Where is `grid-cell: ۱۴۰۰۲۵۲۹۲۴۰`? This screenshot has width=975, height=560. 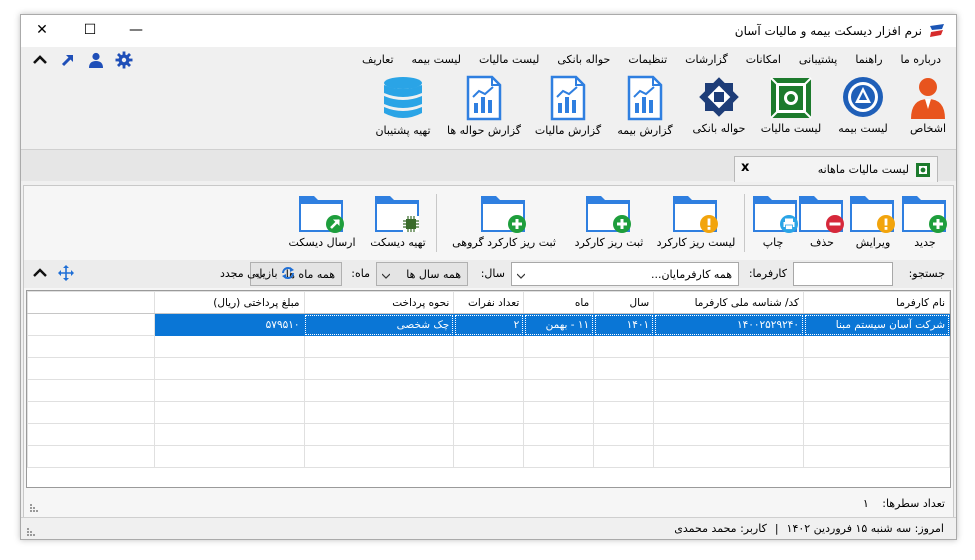
grid-cell: ۱۴۰۰۲۵۲۹۲۴۰ is located at coordinates (729, 324).